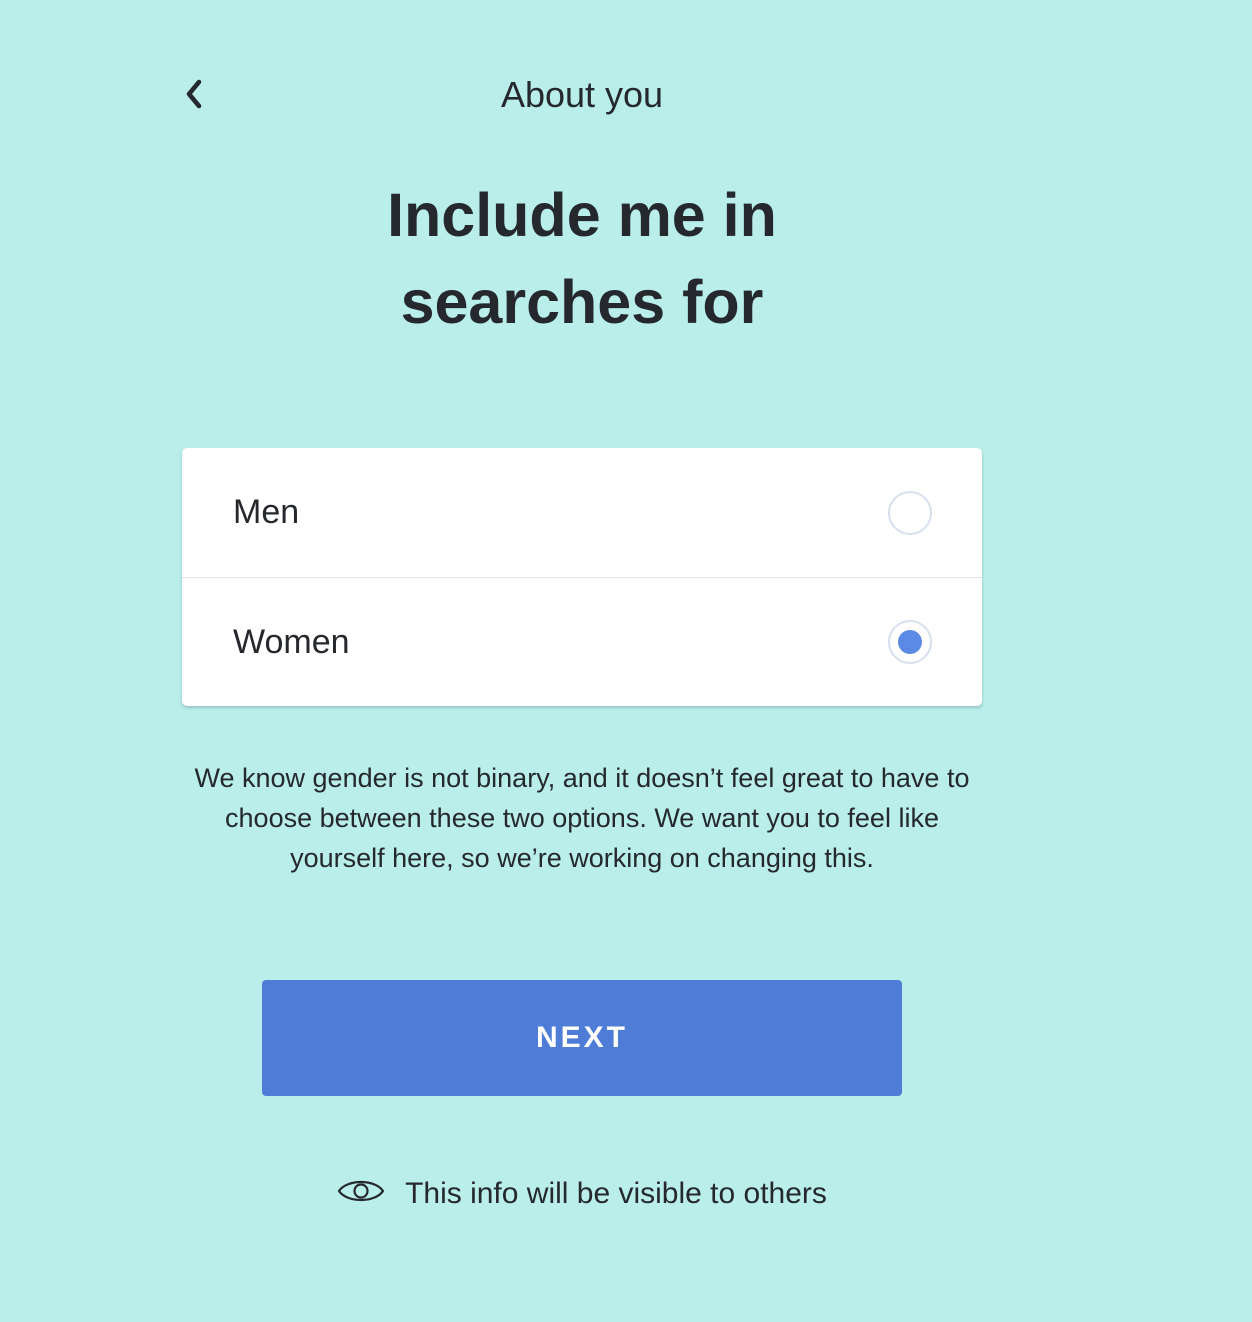 Image resolution: width=1252 pixels, height=1322 pixels. What do you see at coordinates (582, 512) in the screenshot?
I see `option-men: Men` at bounding box center [582, 512].